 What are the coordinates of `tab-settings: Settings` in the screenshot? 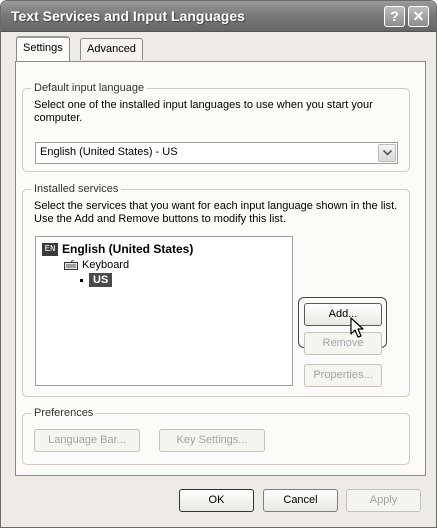 It's located at (43, 48).